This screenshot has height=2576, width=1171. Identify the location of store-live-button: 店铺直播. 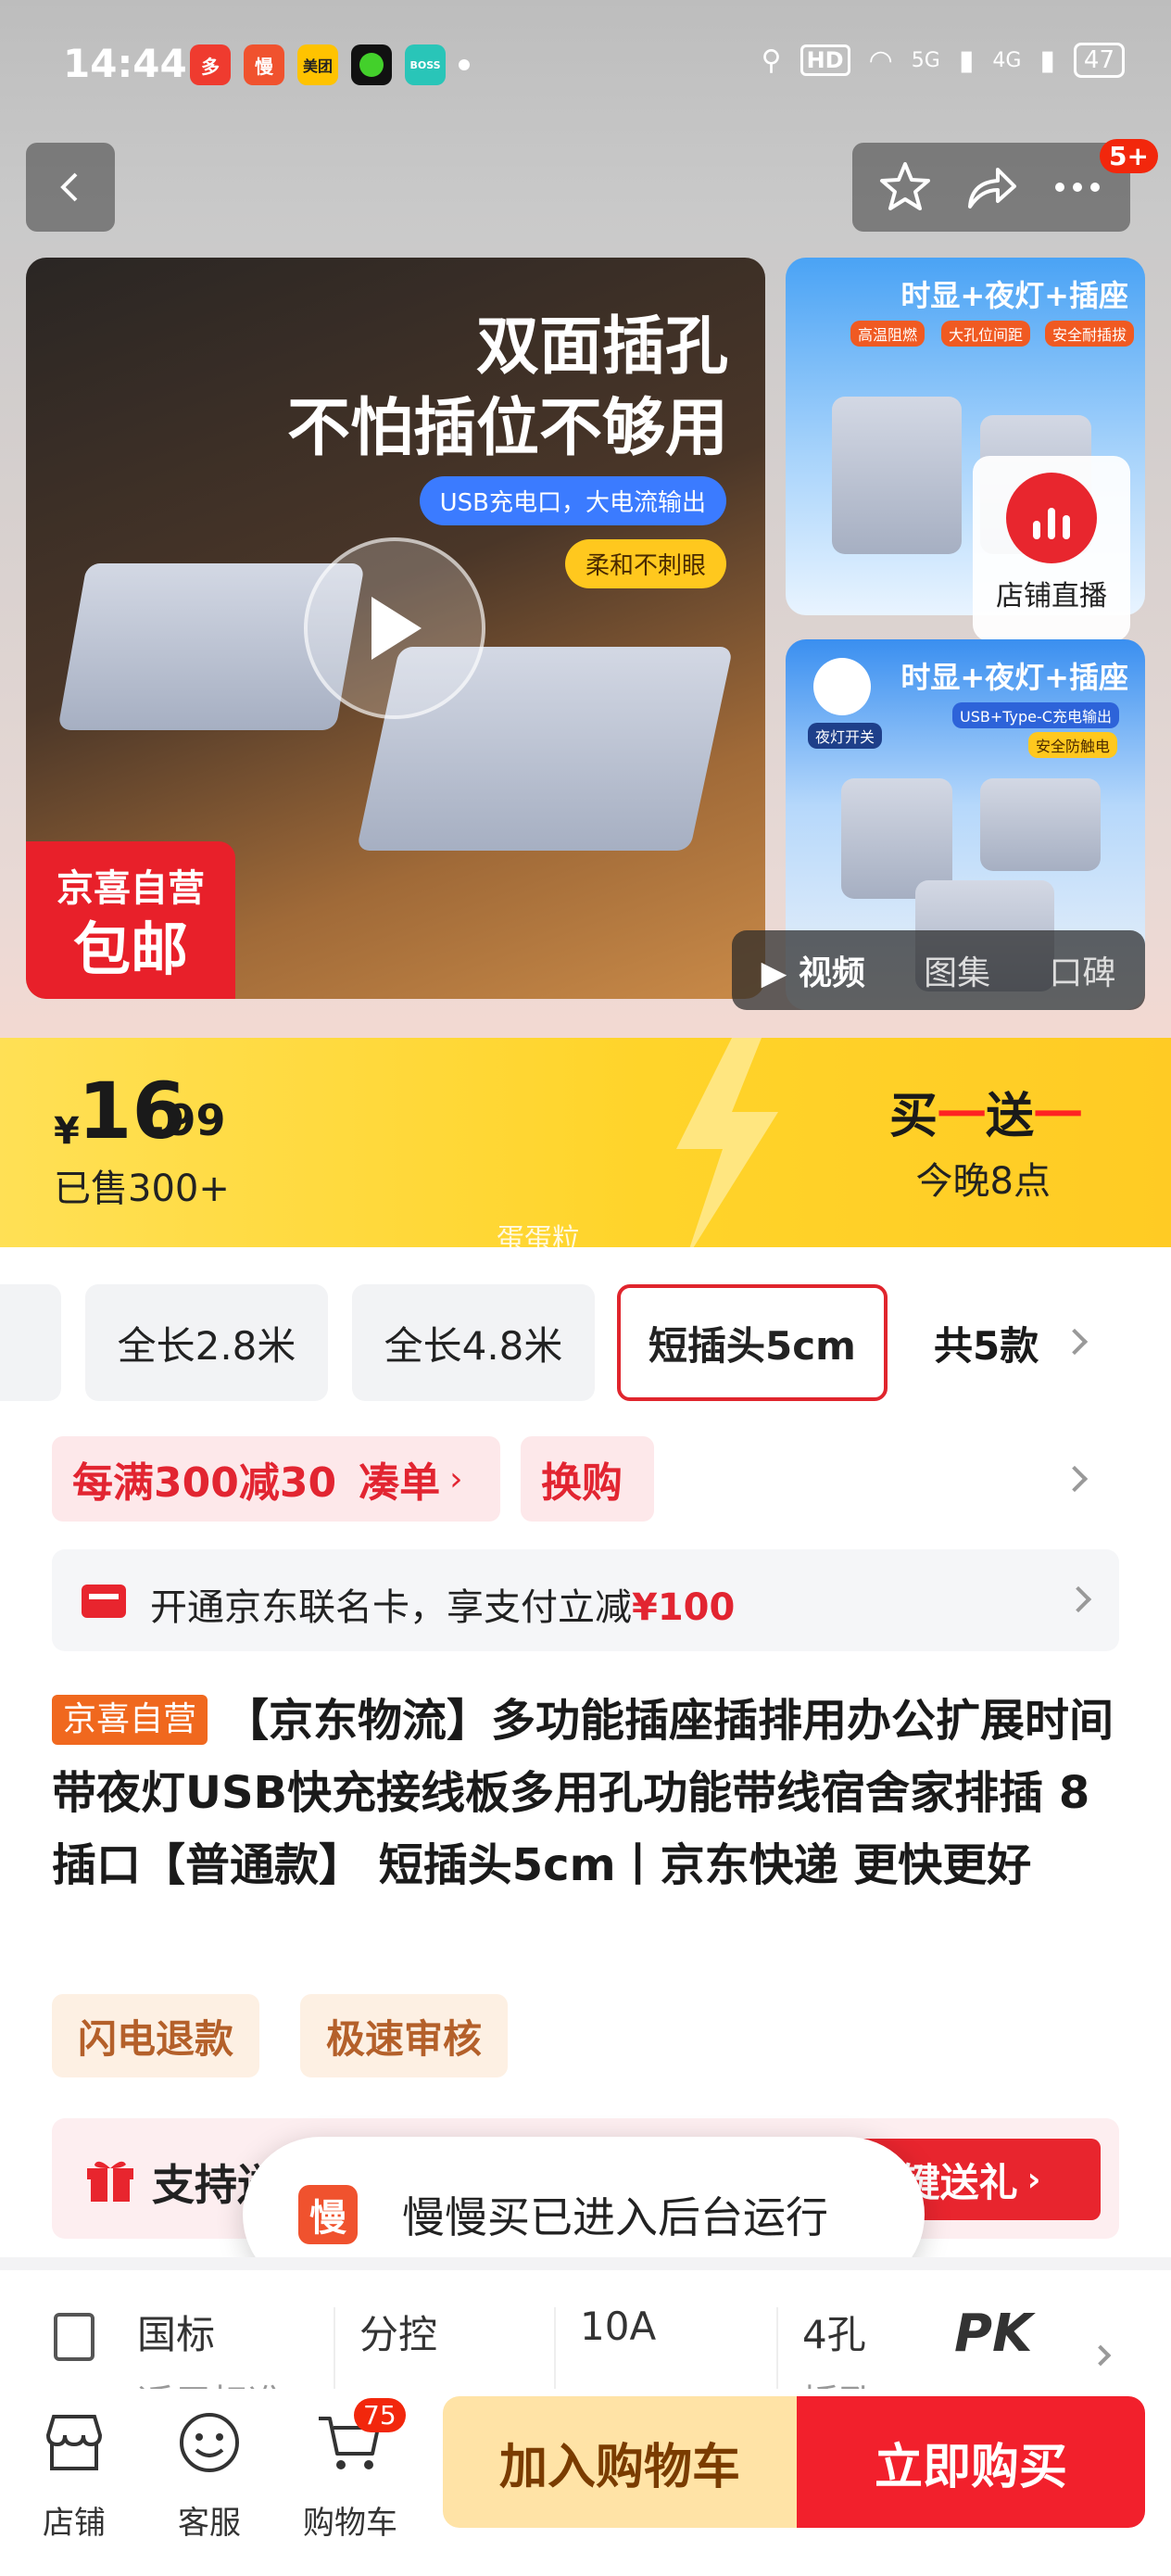
(1052, 548).